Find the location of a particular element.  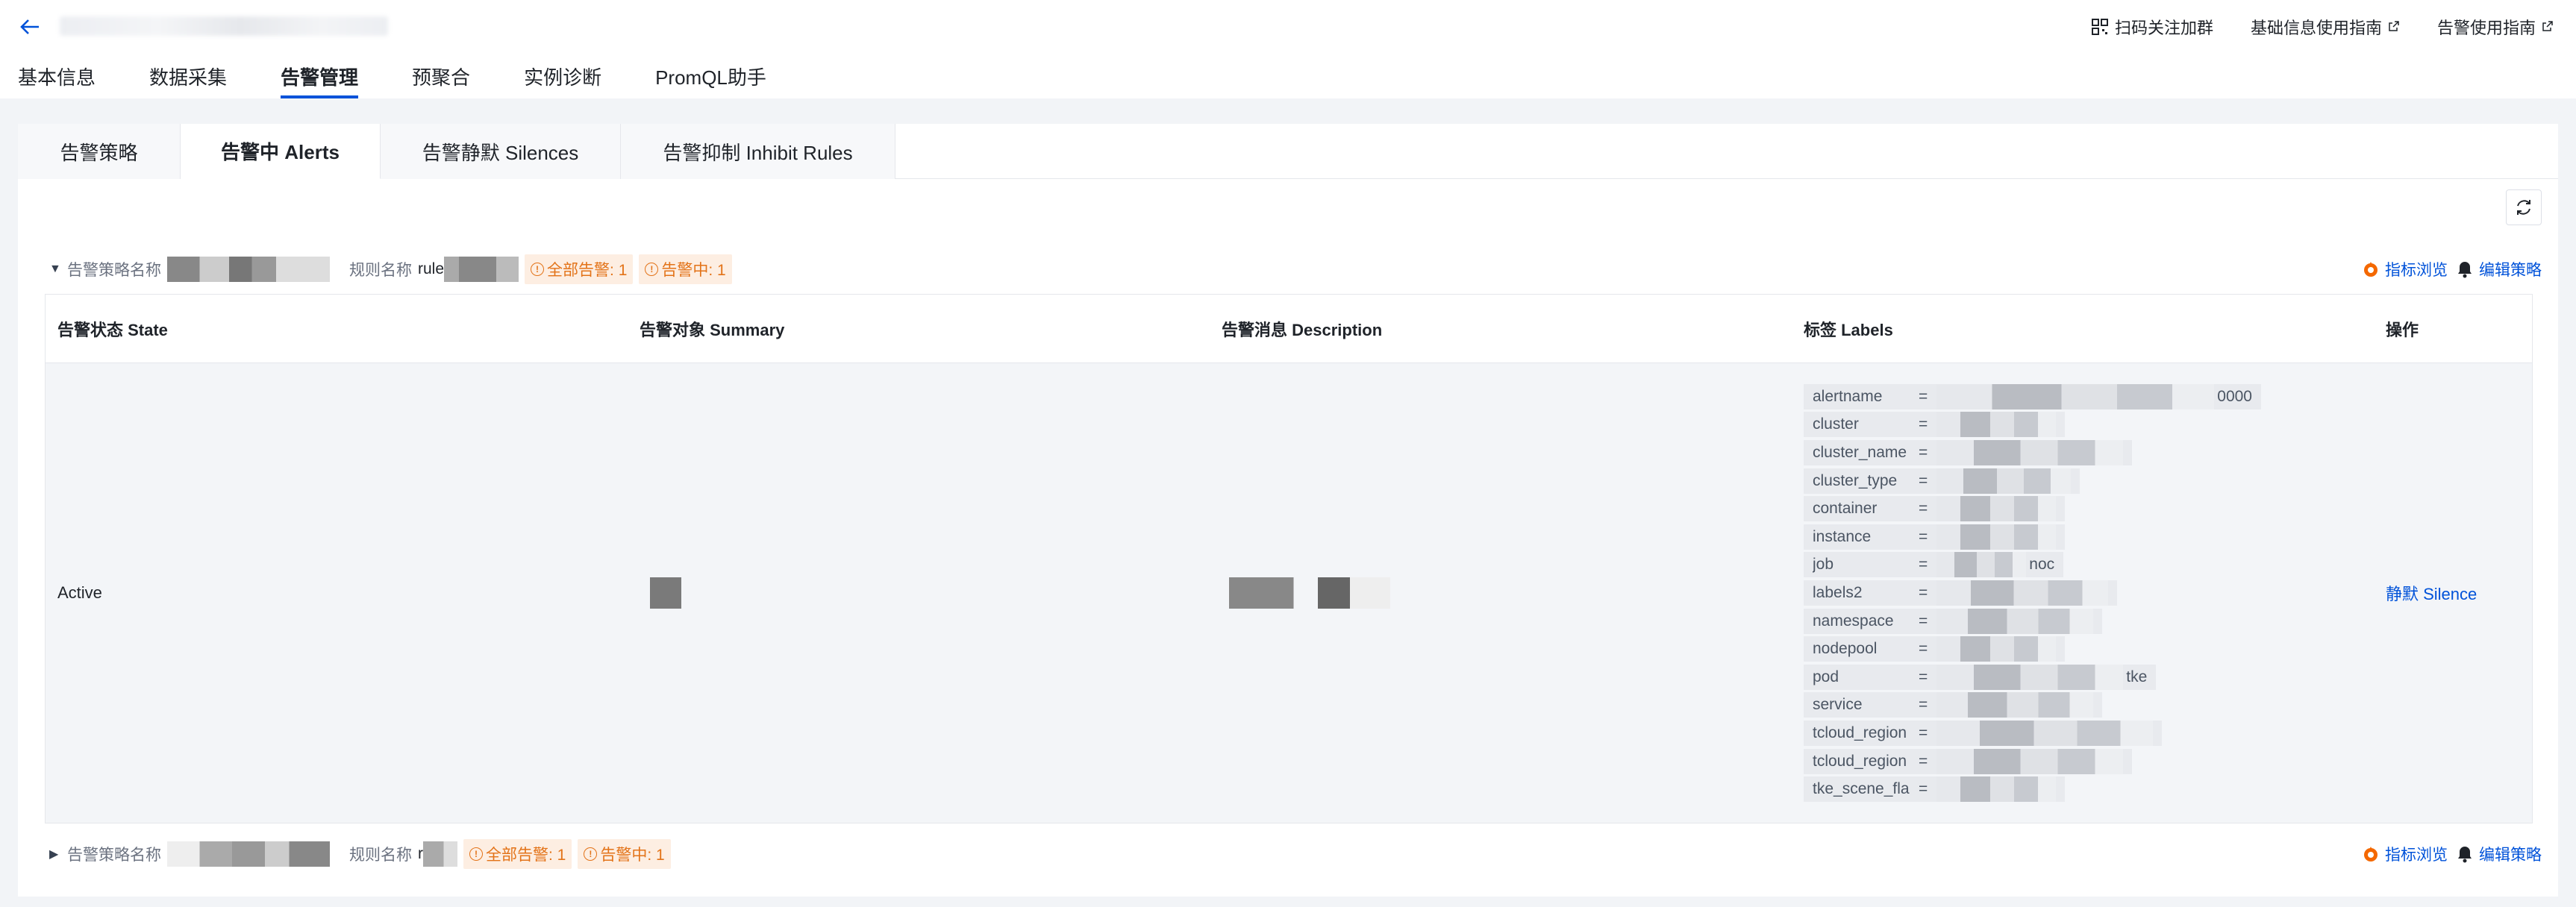

header-actions: 操作 is located at coordinates (2402, 329).